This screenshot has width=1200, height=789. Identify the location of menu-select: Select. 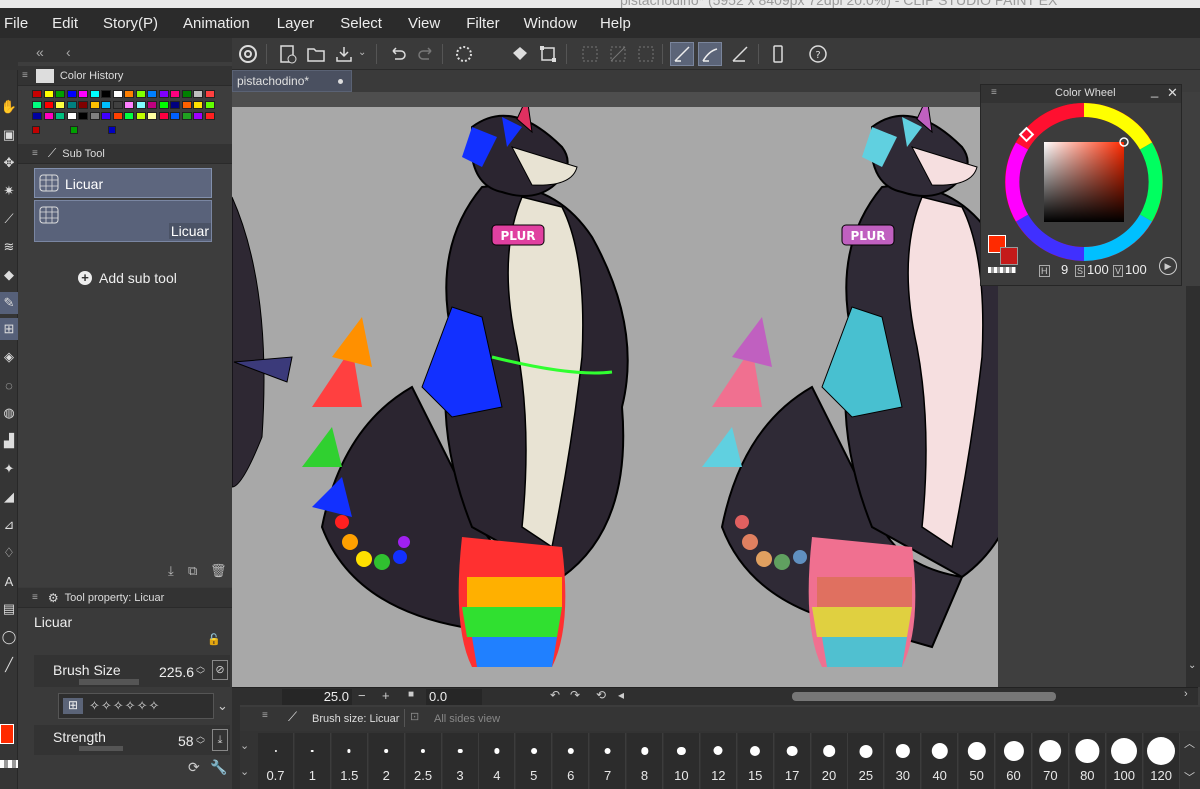
(361, 23).